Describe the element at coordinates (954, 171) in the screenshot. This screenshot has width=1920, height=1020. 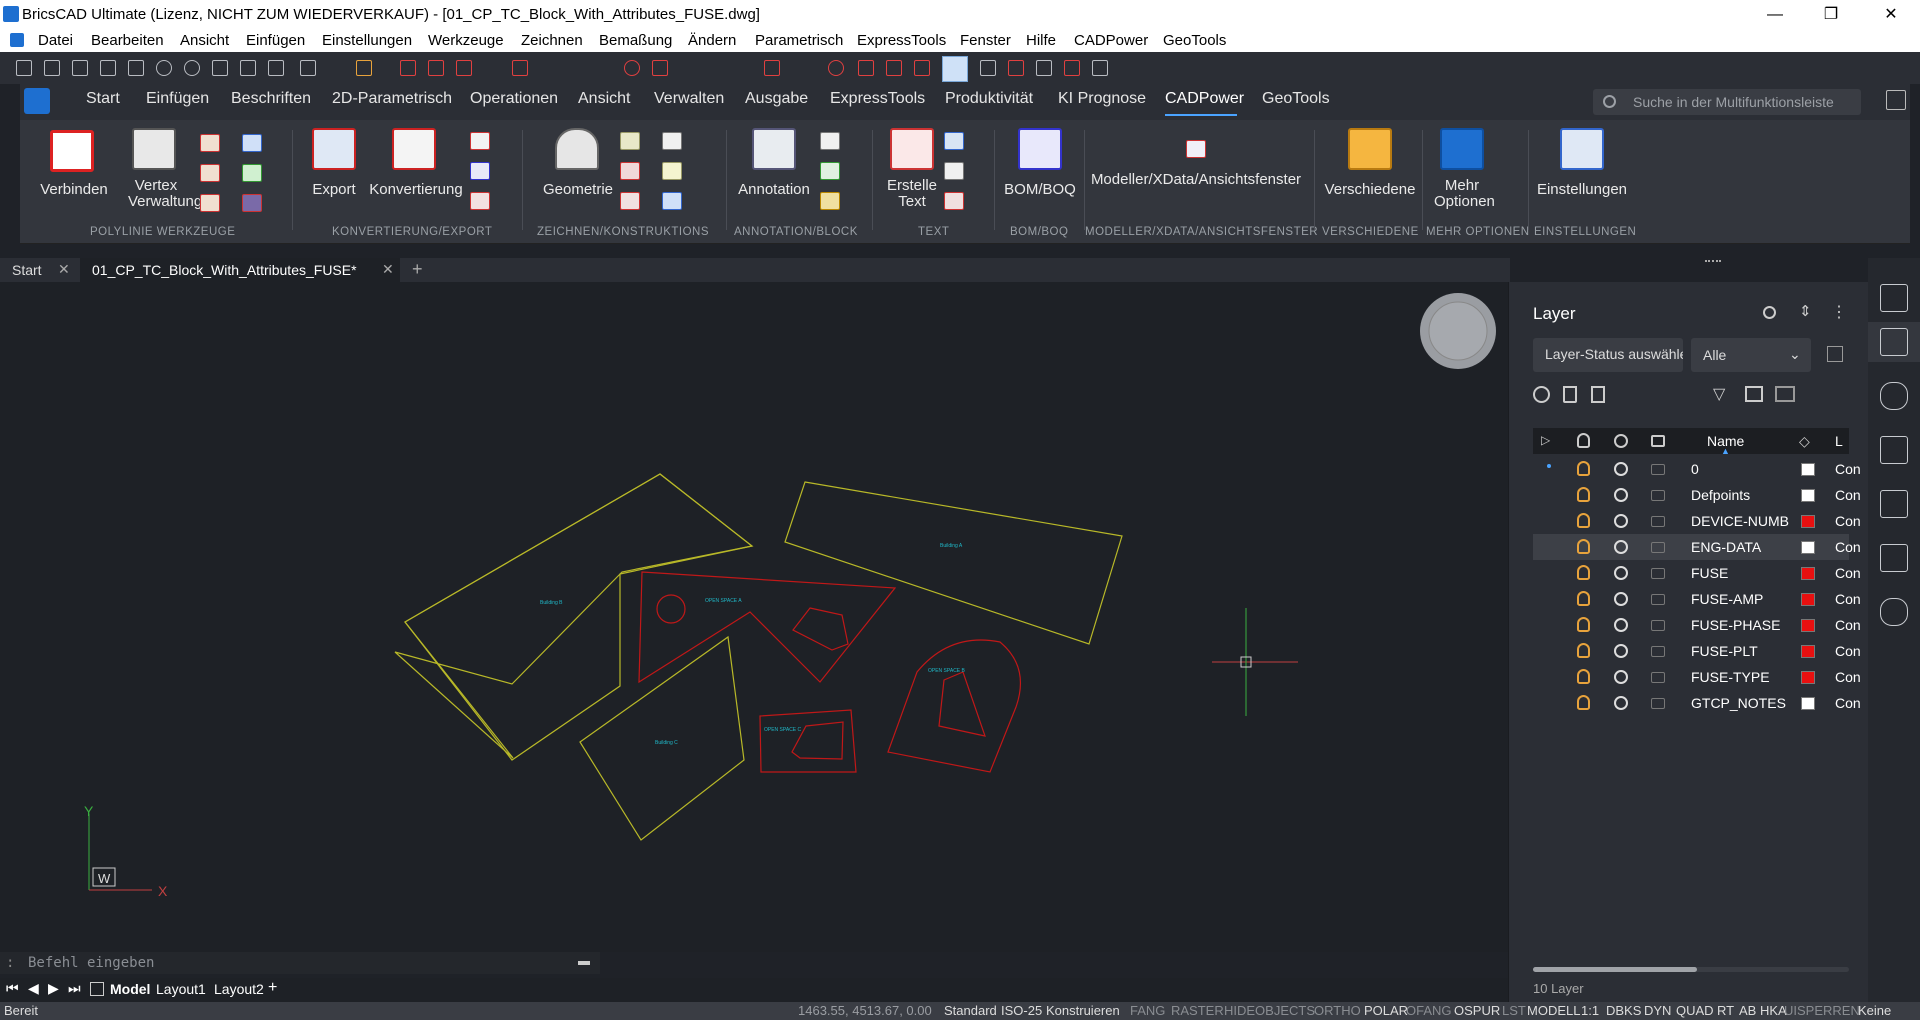
I see `text-edit-icon` at that location.